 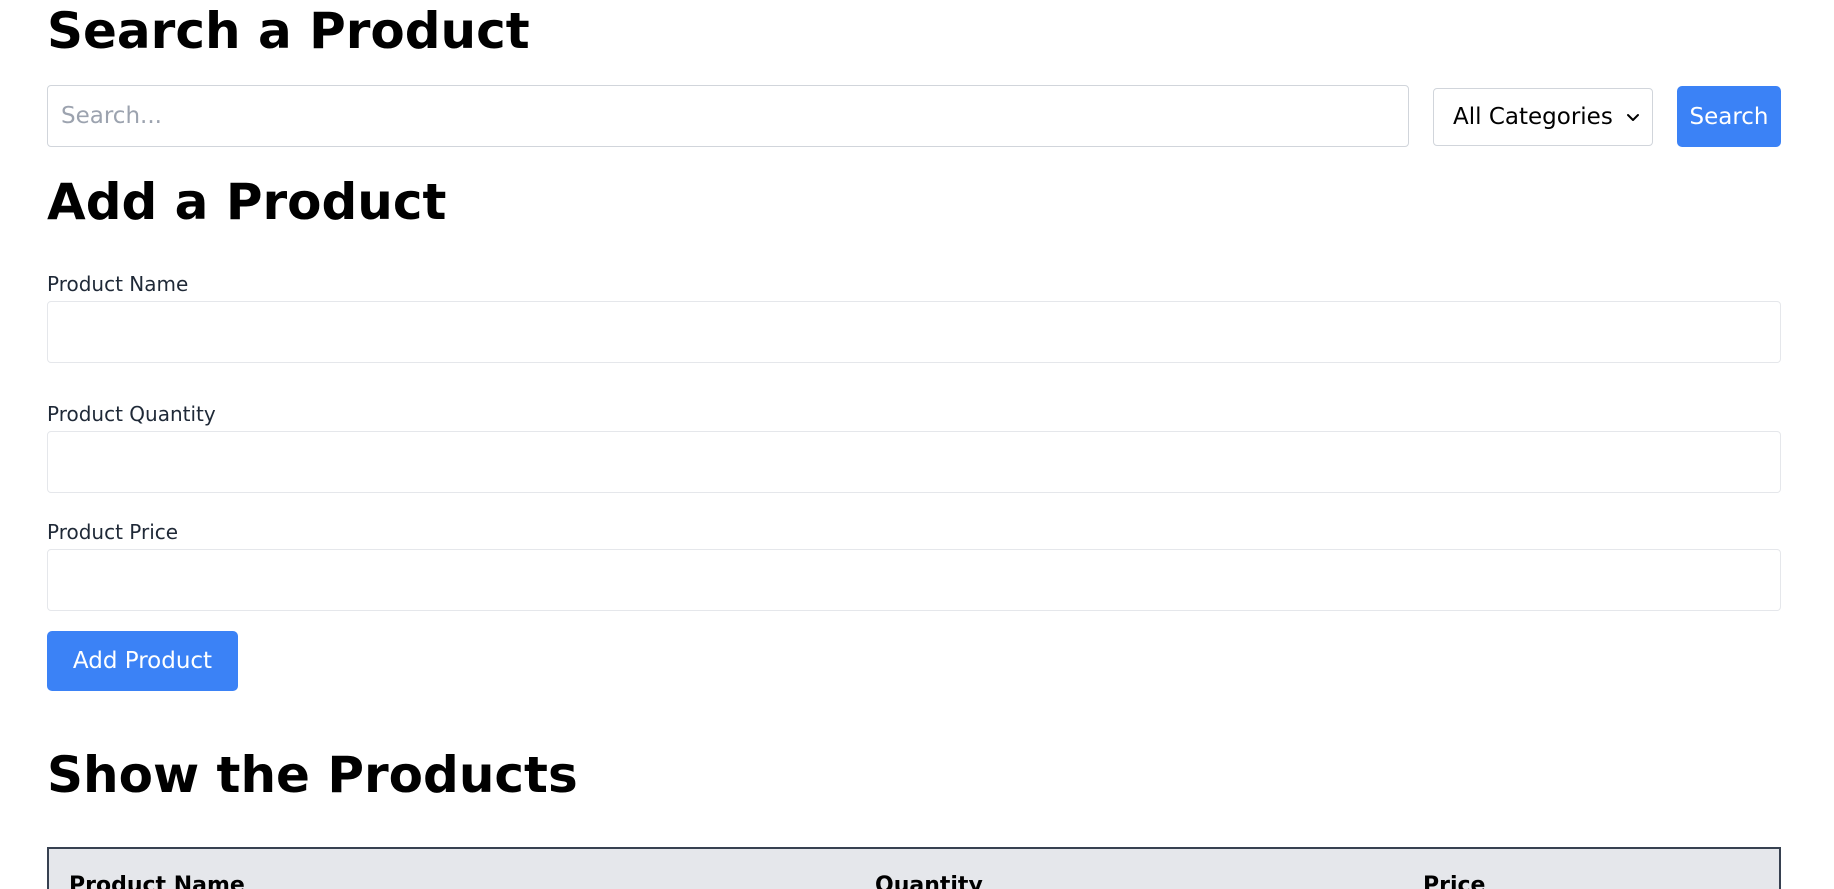 I want to click on product-quantity-field, so click(x=914, y=462).